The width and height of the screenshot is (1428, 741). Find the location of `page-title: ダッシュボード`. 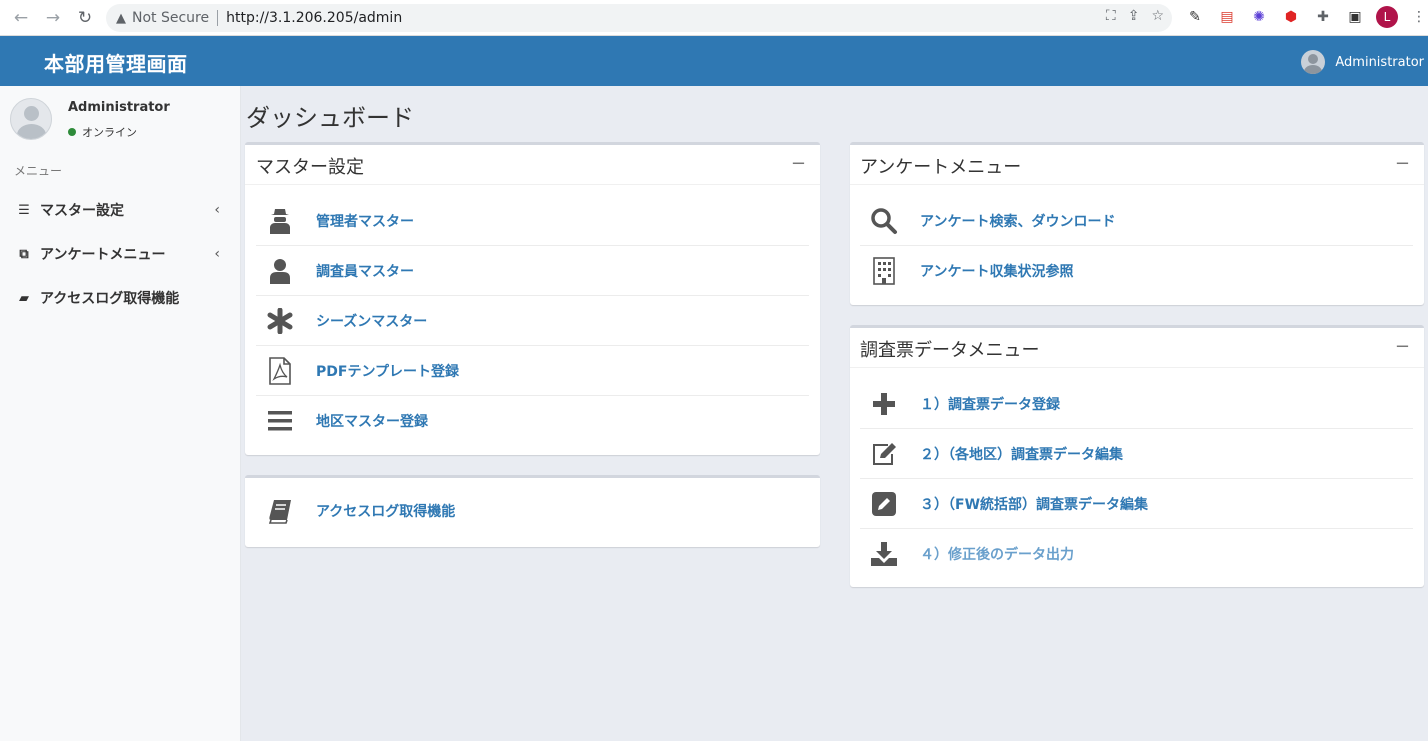

page-title: ダッシュボード is located at coordinates (330, 118).